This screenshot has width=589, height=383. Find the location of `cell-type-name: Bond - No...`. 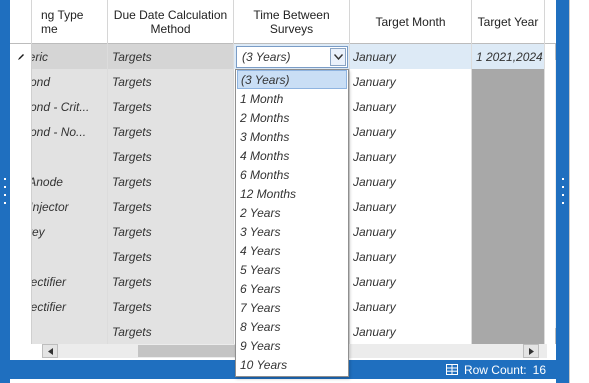

cell-type-name: Bond - No... is located at coordinates (70, 131).